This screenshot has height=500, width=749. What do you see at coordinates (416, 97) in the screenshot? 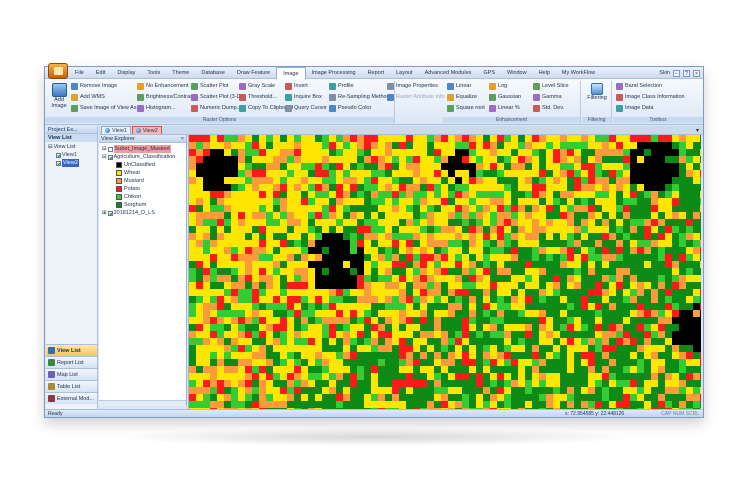
I see `ribbon-button-raster-attribute-info: Raster Attribute Info` at bounding box center [416, 97].